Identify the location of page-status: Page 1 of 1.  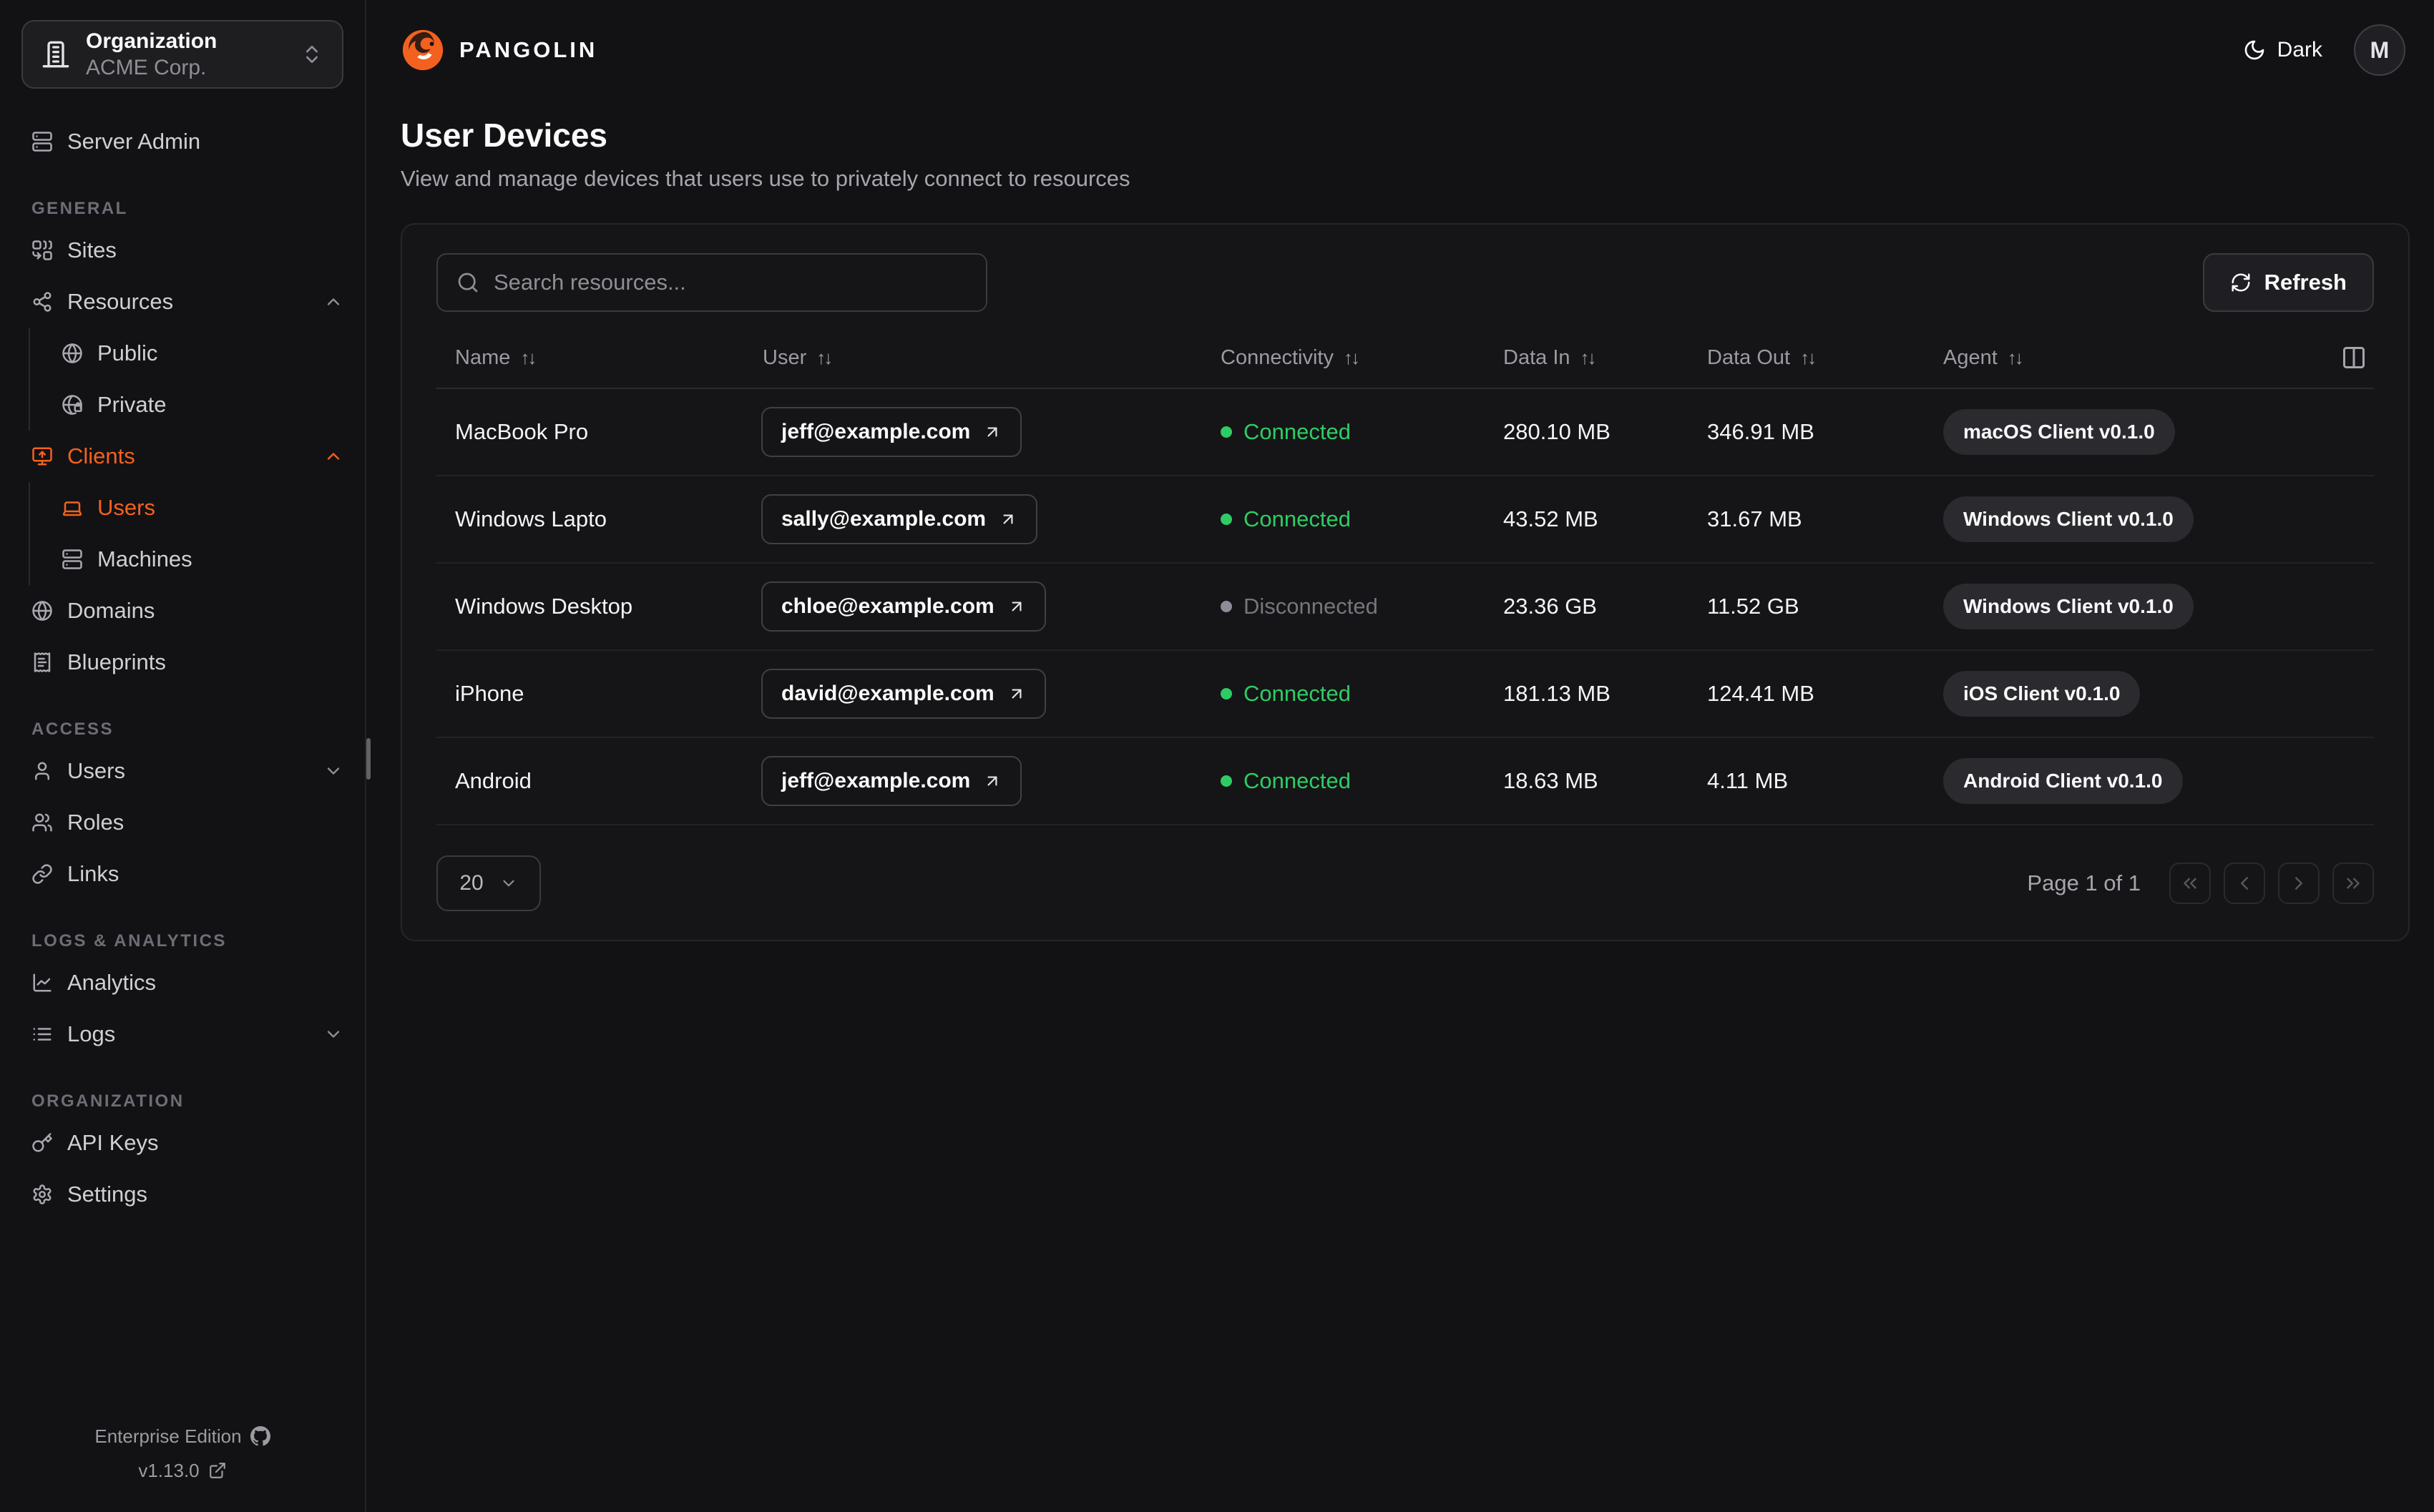
(2084, 882).